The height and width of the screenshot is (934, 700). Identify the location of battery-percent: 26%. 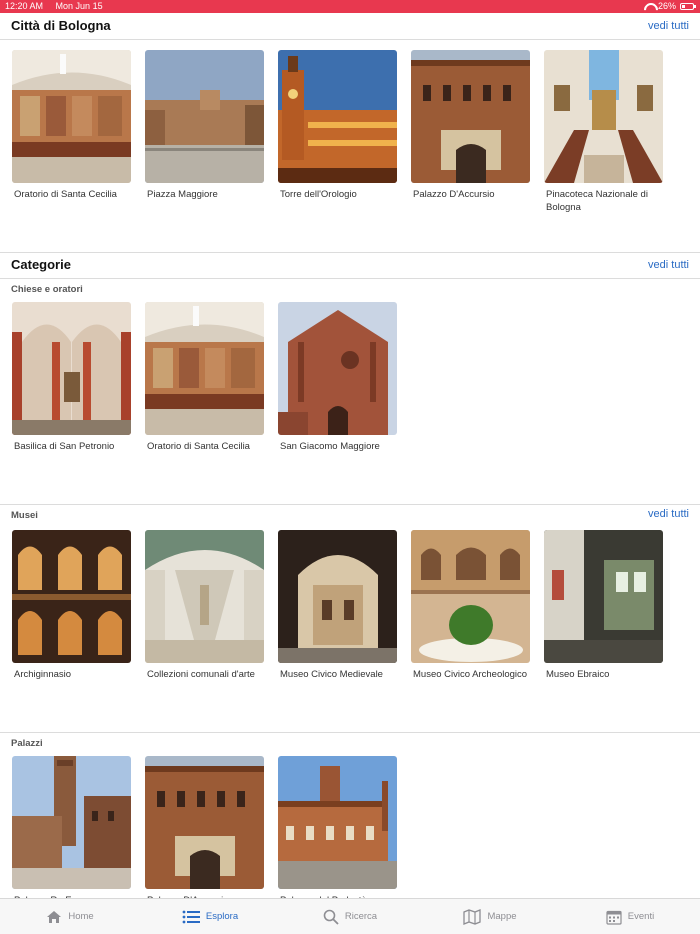
(666, 6).